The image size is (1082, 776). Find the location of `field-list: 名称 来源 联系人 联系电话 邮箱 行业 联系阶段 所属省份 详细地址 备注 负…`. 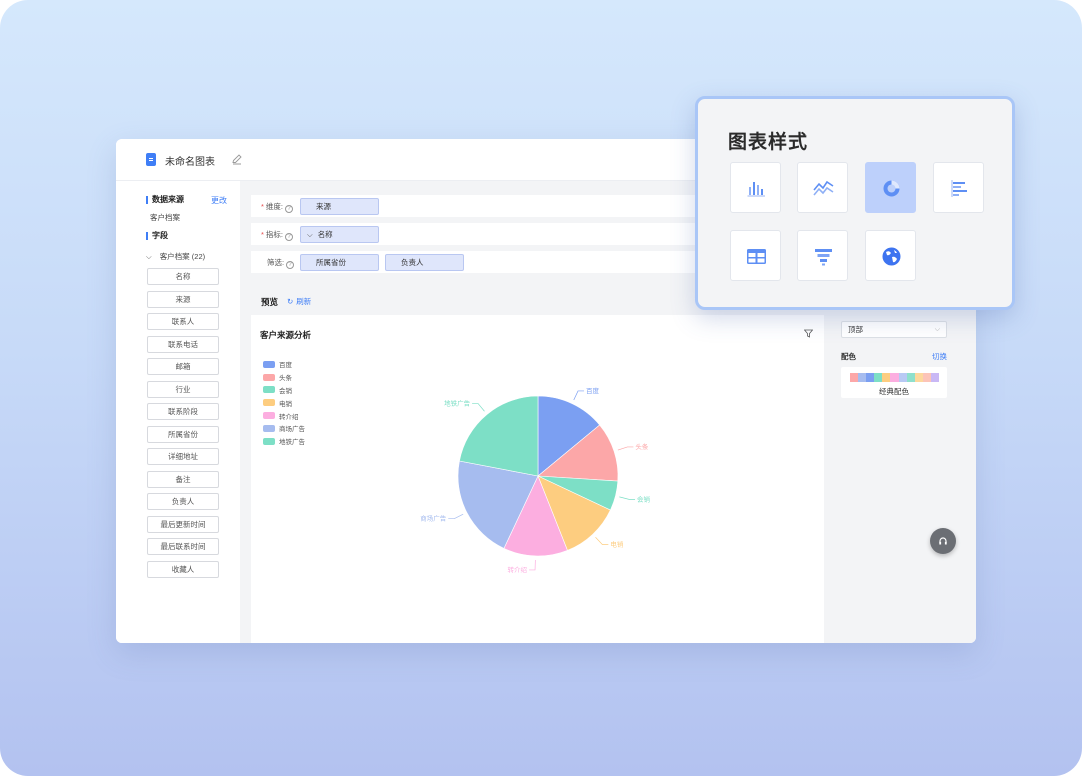

field-list: 名称 来源 联系人 联系电话 邮箱 行业 联系阶段 所属省份 详细地址 备注 负… is located at coordinates (183, 425).